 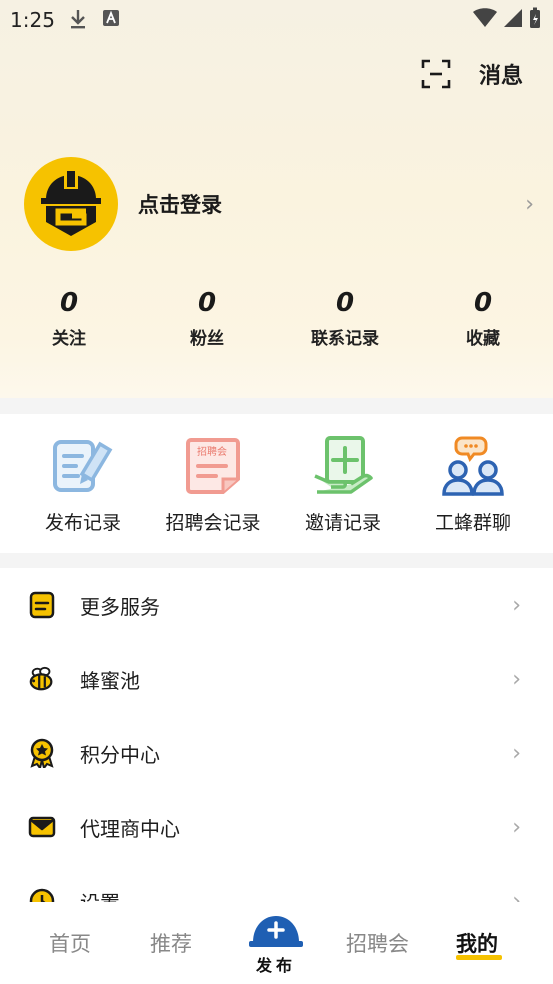 I want to click on record-job-fair: 招聘会 招聘会记录, so click(x=213, y=483).